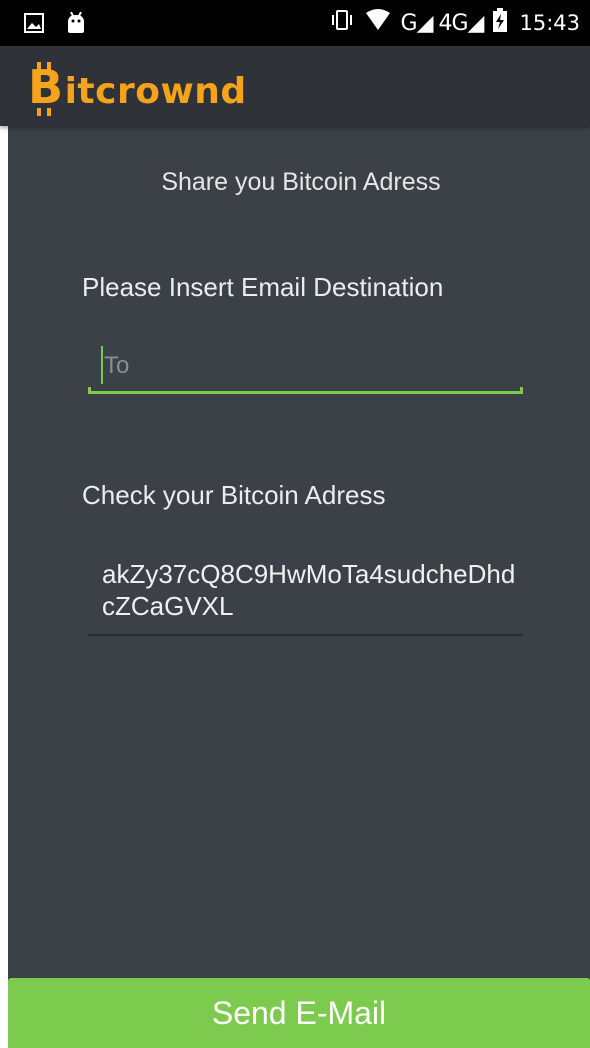 This screenshot has width=590, height=1048. What do you see at coordinates (263, 287) in the screenshot?
I see `email-label: Please Insert Email Destination` at bounding box center [263, 287].